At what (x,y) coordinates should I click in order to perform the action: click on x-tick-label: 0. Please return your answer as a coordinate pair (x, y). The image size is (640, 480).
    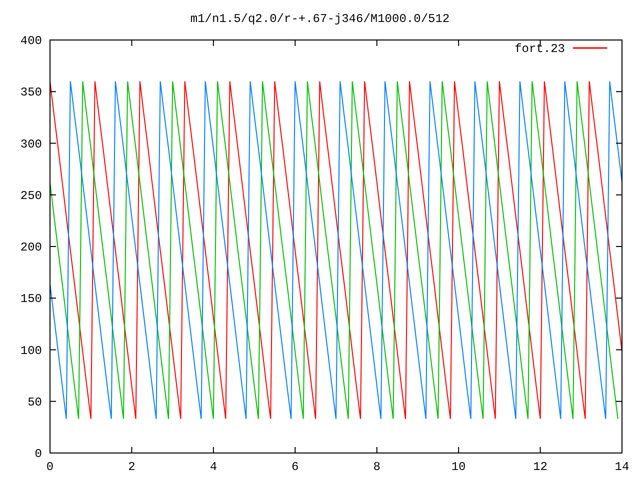
    Looking at the image, I should click on (50, 467).